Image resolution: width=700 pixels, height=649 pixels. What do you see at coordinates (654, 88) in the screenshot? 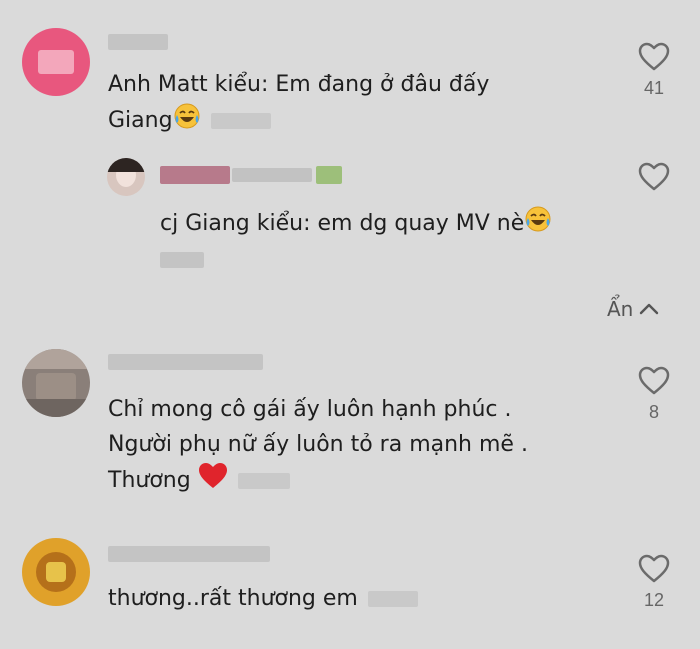
I see `like-count: 41` at bounding box center [654, 88].